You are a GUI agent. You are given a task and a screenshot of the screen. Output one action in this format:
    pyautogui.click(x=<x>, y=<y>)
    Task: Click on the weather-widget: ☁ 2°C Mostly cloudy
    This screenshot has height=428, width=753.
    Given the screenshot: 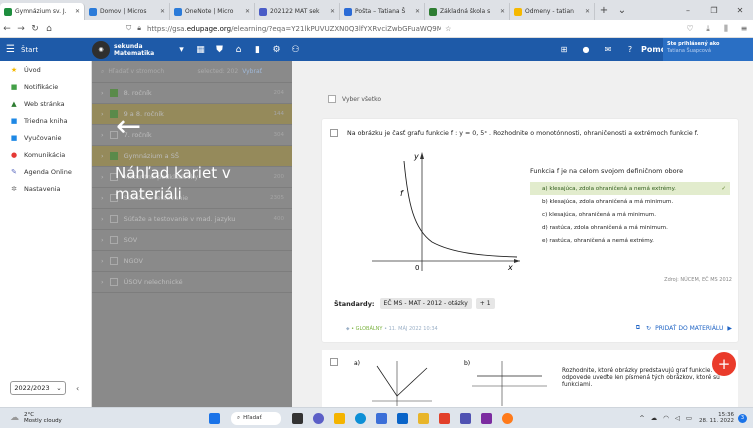 What is the action you would take?
    pyautogui.click(x=60, y=418)
    